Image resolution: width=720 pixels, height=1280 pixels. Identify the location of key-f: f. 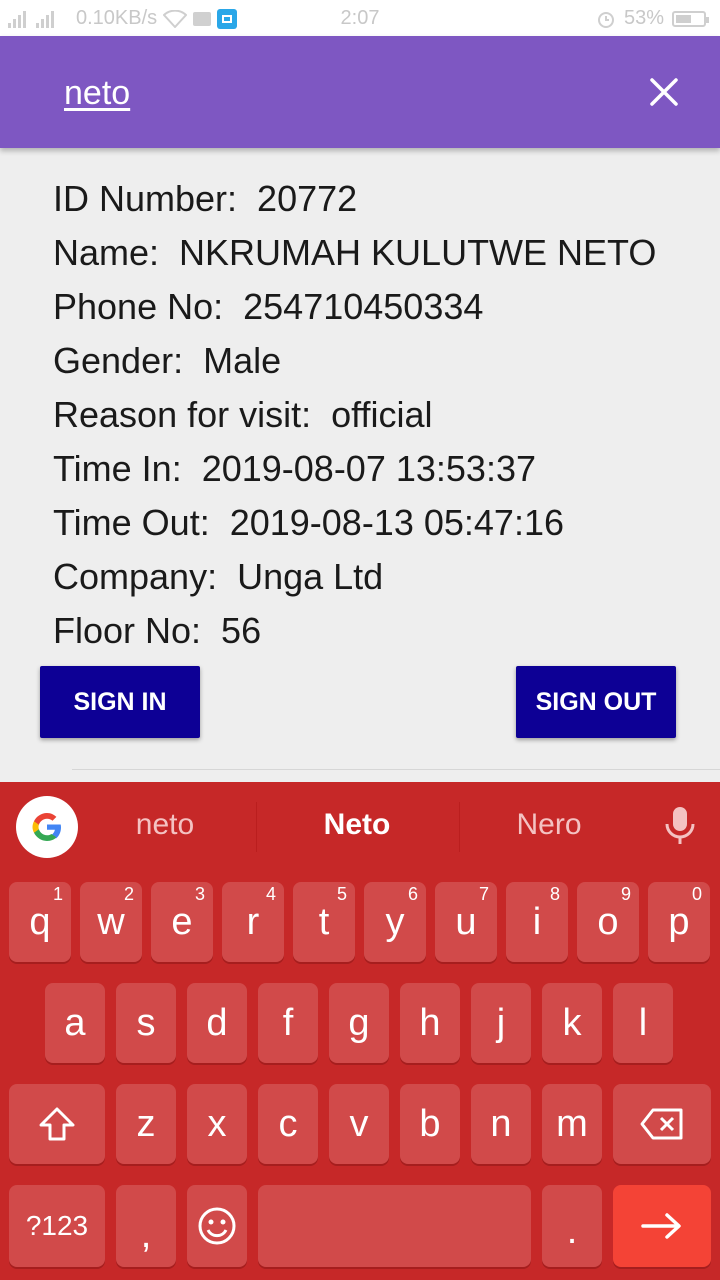
(288, 1023).